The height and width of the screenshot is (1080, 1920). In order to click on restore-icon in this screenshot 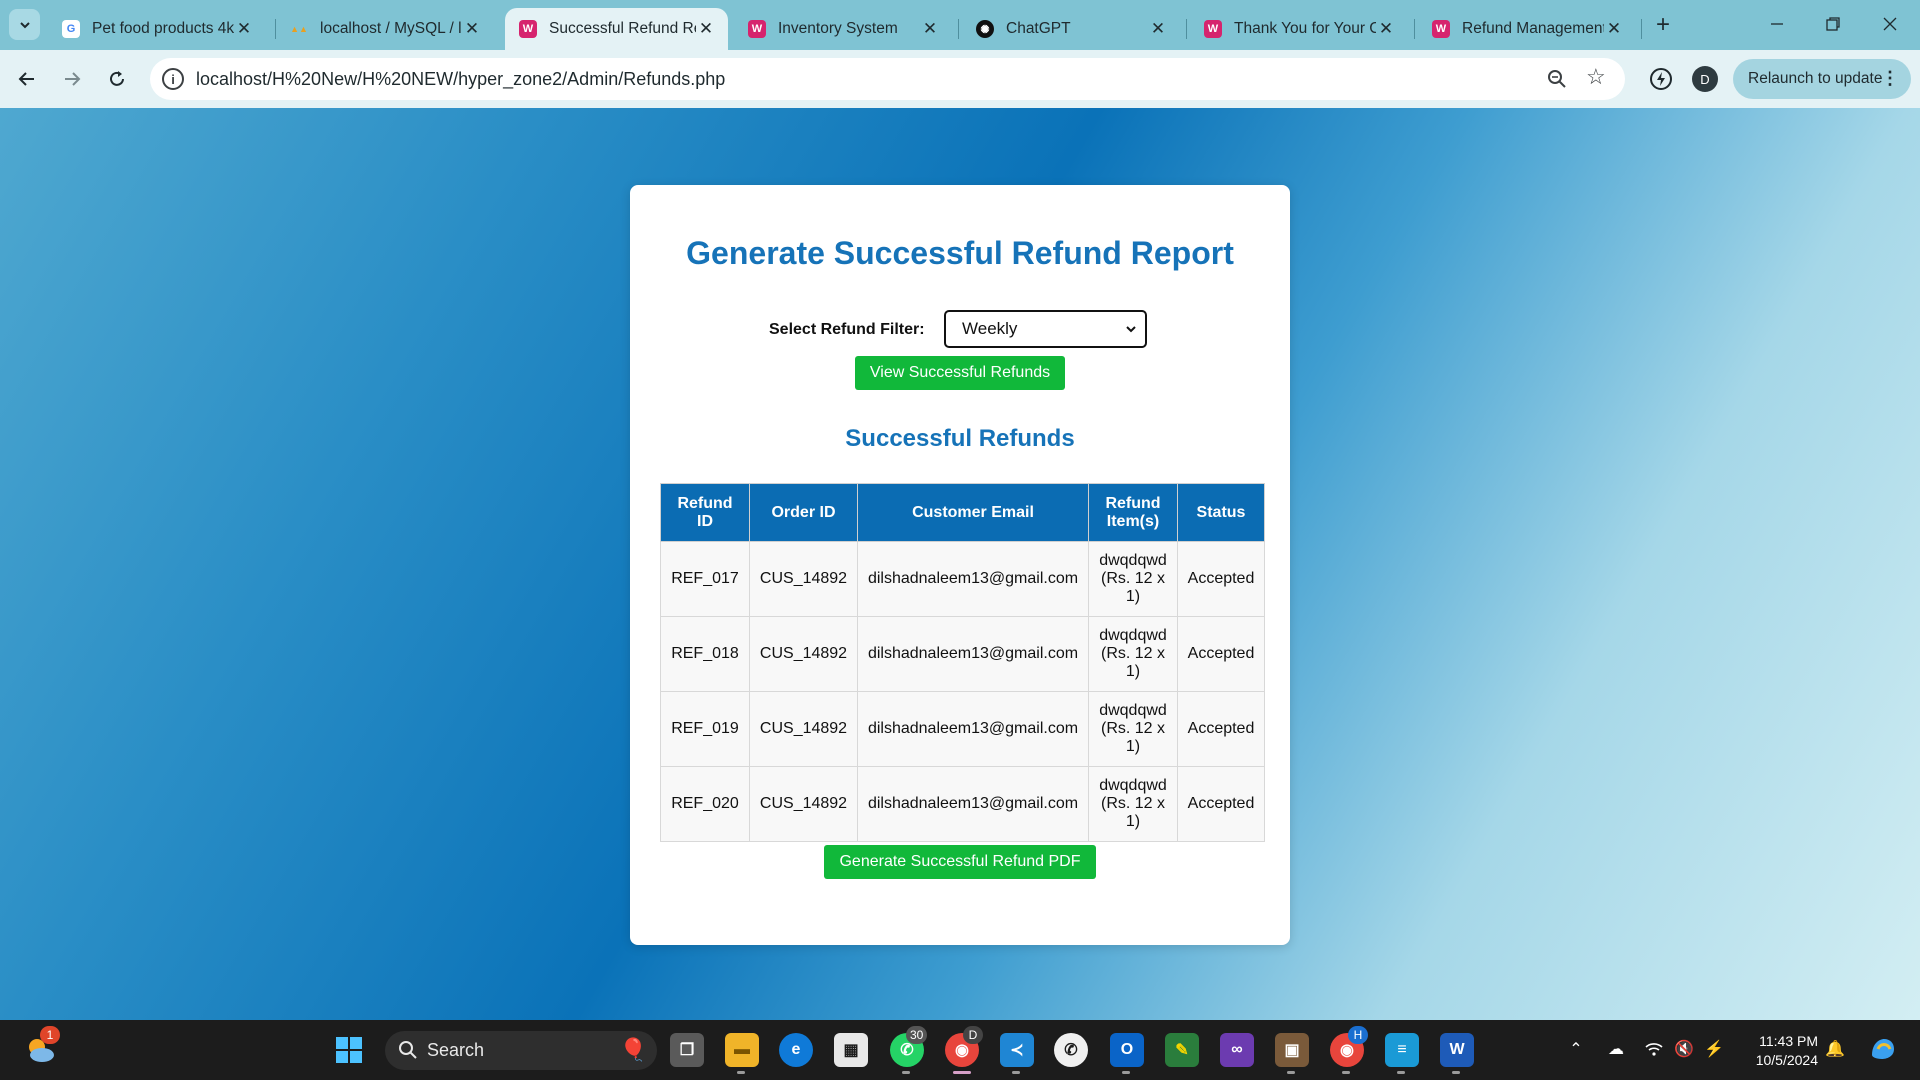, I will do `click(1833, 24)`.